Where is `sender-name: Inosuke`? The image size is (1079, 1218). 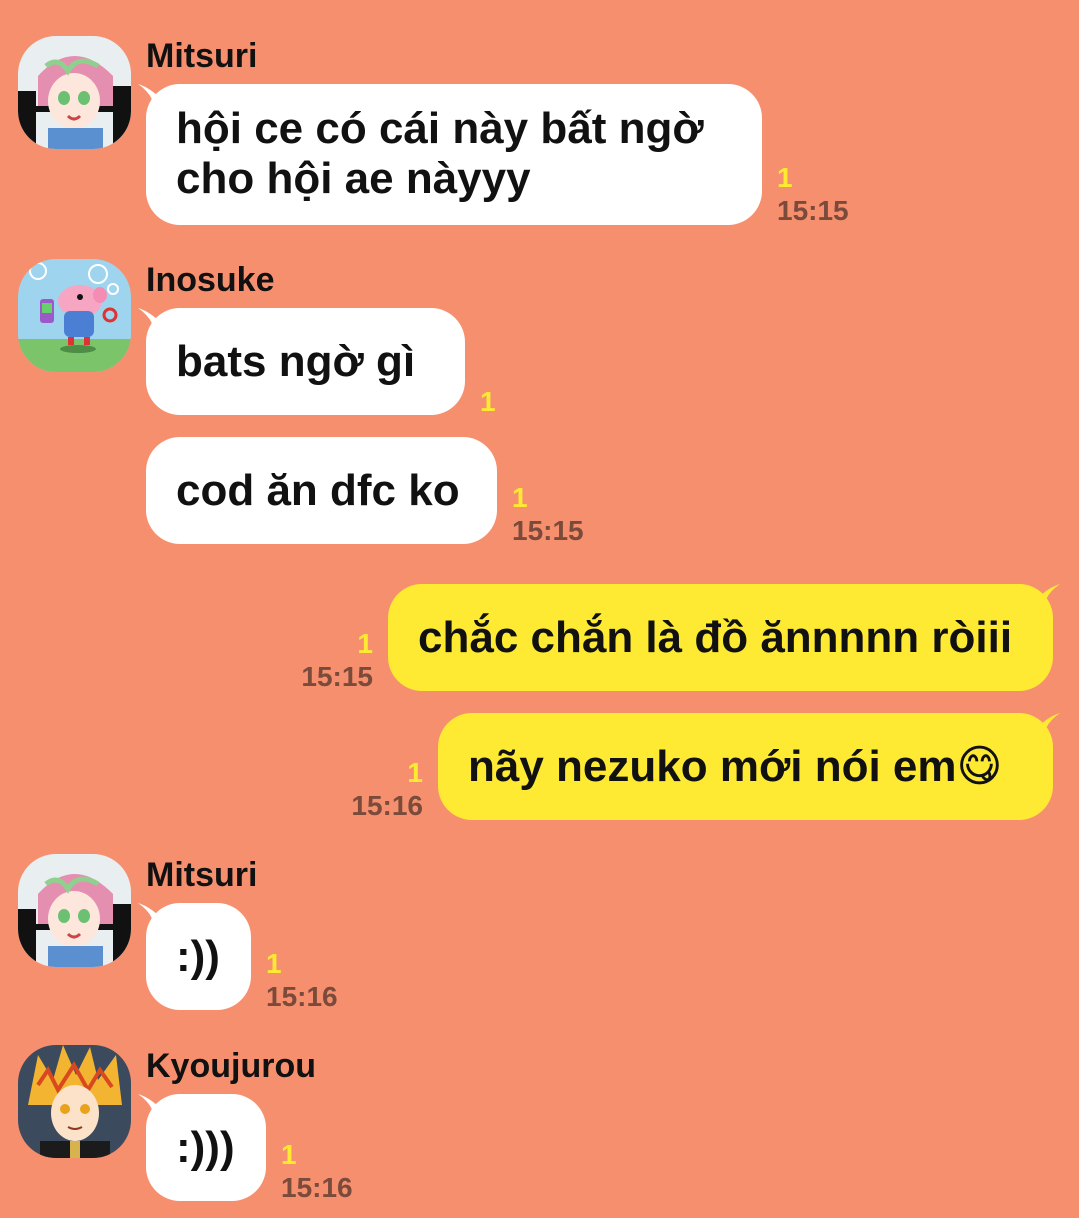 sender-name: Inosuke is located at coordinates (210, 280).